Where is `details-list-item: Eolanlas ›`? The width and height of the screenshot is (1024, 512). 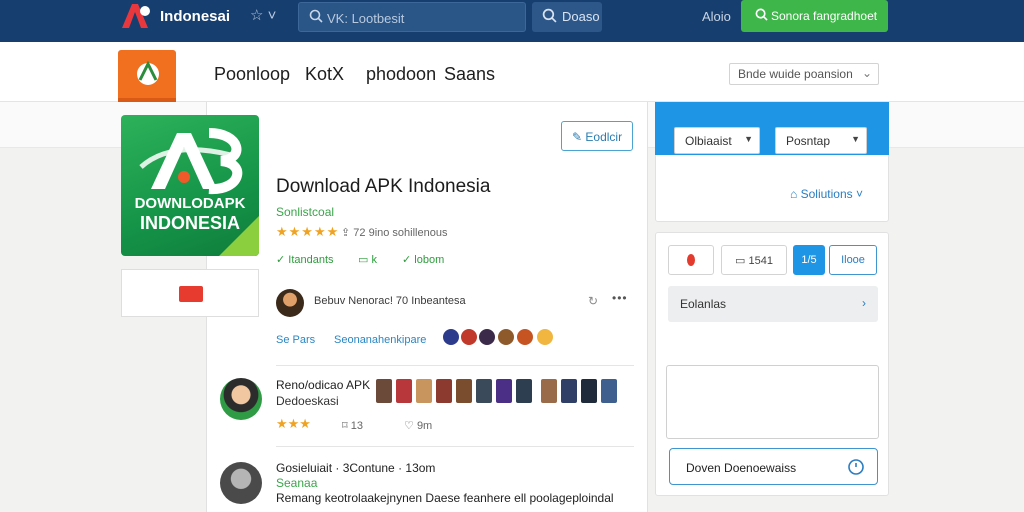
details-list-item: Eolanlas › is located at coordinates (773, 304).